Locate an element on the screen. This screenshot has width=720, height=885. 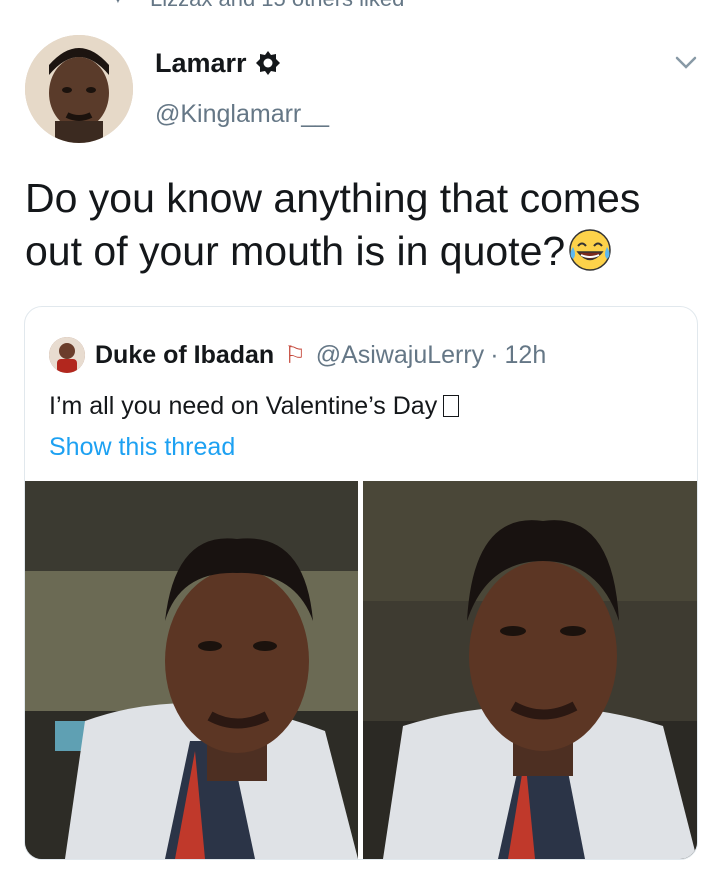
verified-badge-icon is located at coordinates (267, 63).